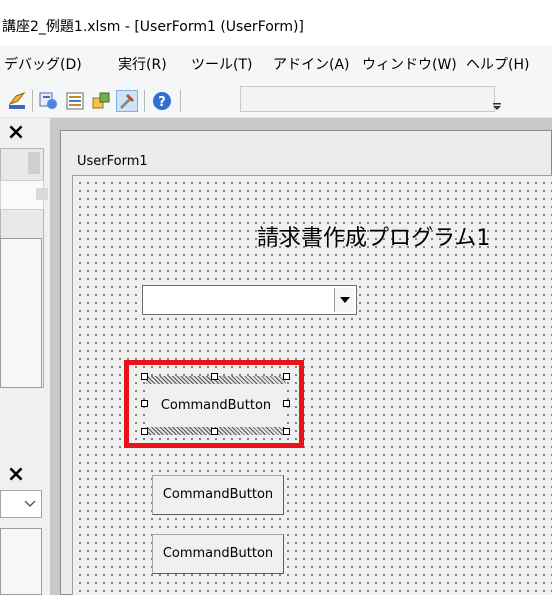 Image resolution: width=552 pixels, height=595 pixels. Describe the element at coordinates (497, 64) in the screenshot. I see `menu-help: ヘルプ(H)` at that location.